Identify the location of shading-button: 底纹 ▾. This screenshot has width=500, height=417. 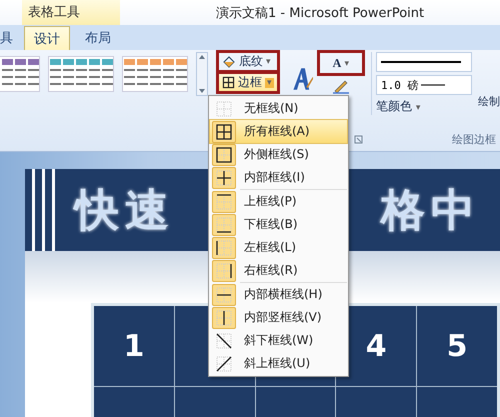
(248, 61).